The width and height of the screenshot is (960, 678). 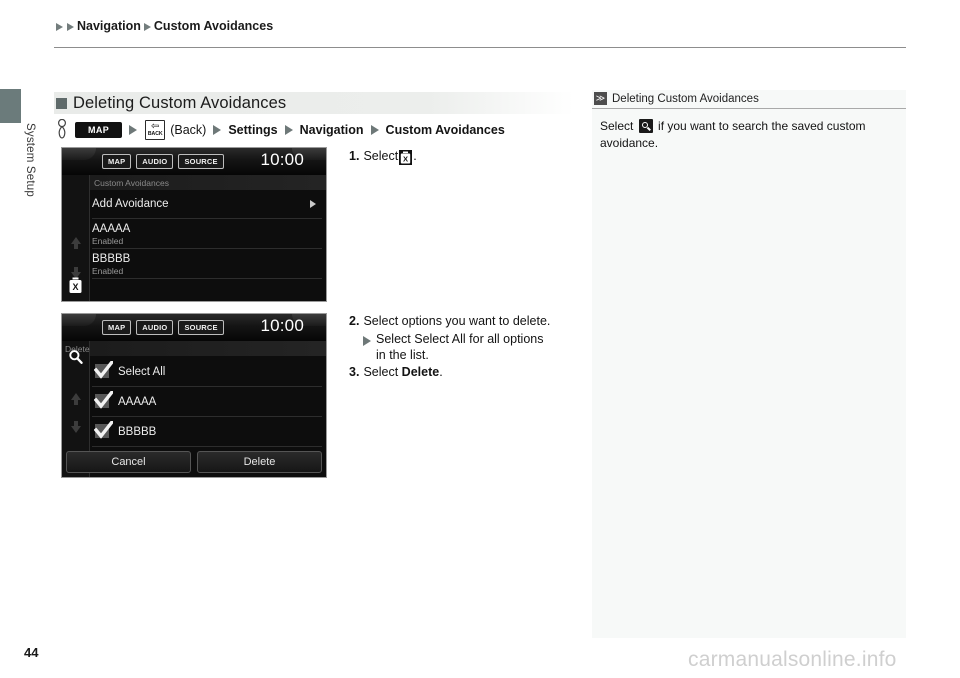 I want to click on section-bullet-icon, so click(x=61, y=103).